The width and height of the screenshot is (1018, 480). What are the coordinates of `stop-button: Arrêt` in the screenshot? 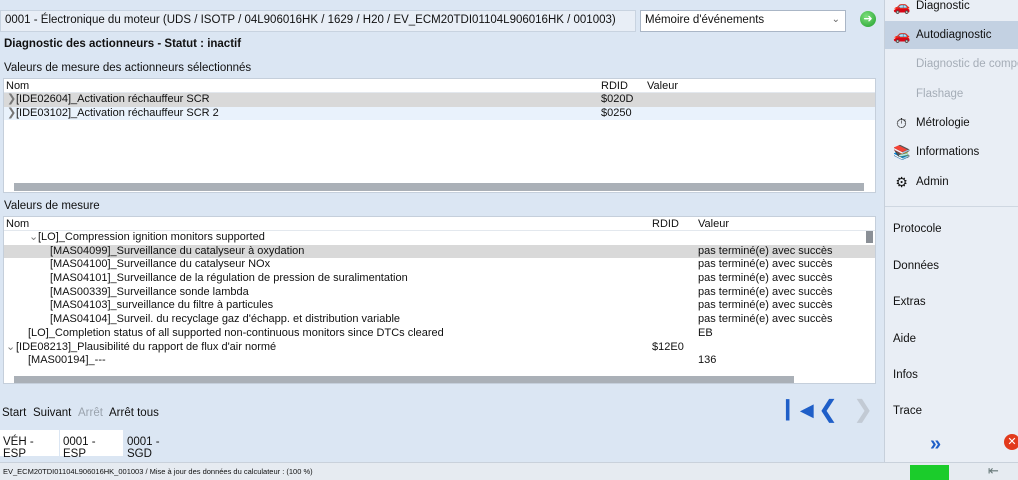 It's located at (90, 413).